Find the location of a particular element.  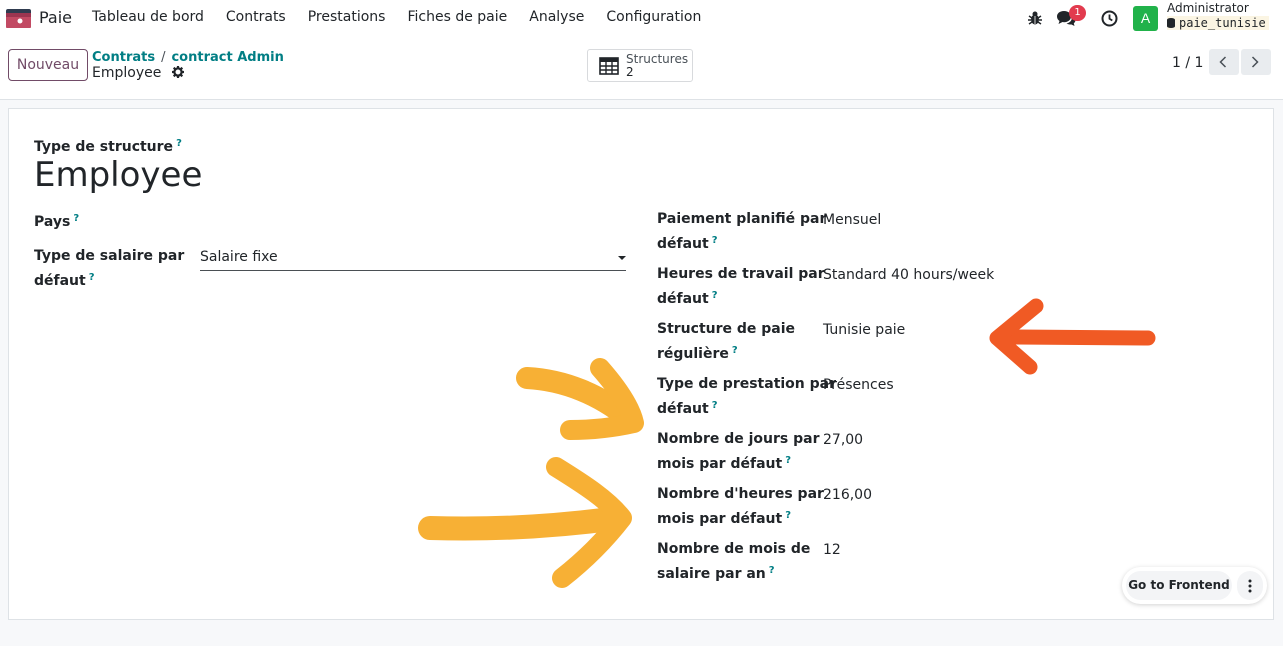

smart-button-label: Structures is located at coordinates (657, 59).